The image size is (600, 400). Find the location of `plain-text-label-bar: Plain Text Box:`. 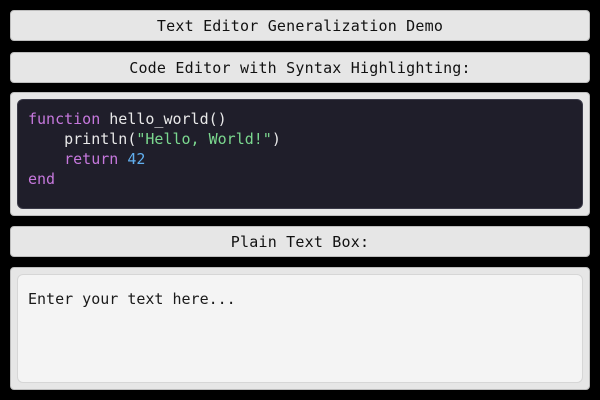

plain-text-label-bar: Plain Text Box: is located at coordinates (300, 241).